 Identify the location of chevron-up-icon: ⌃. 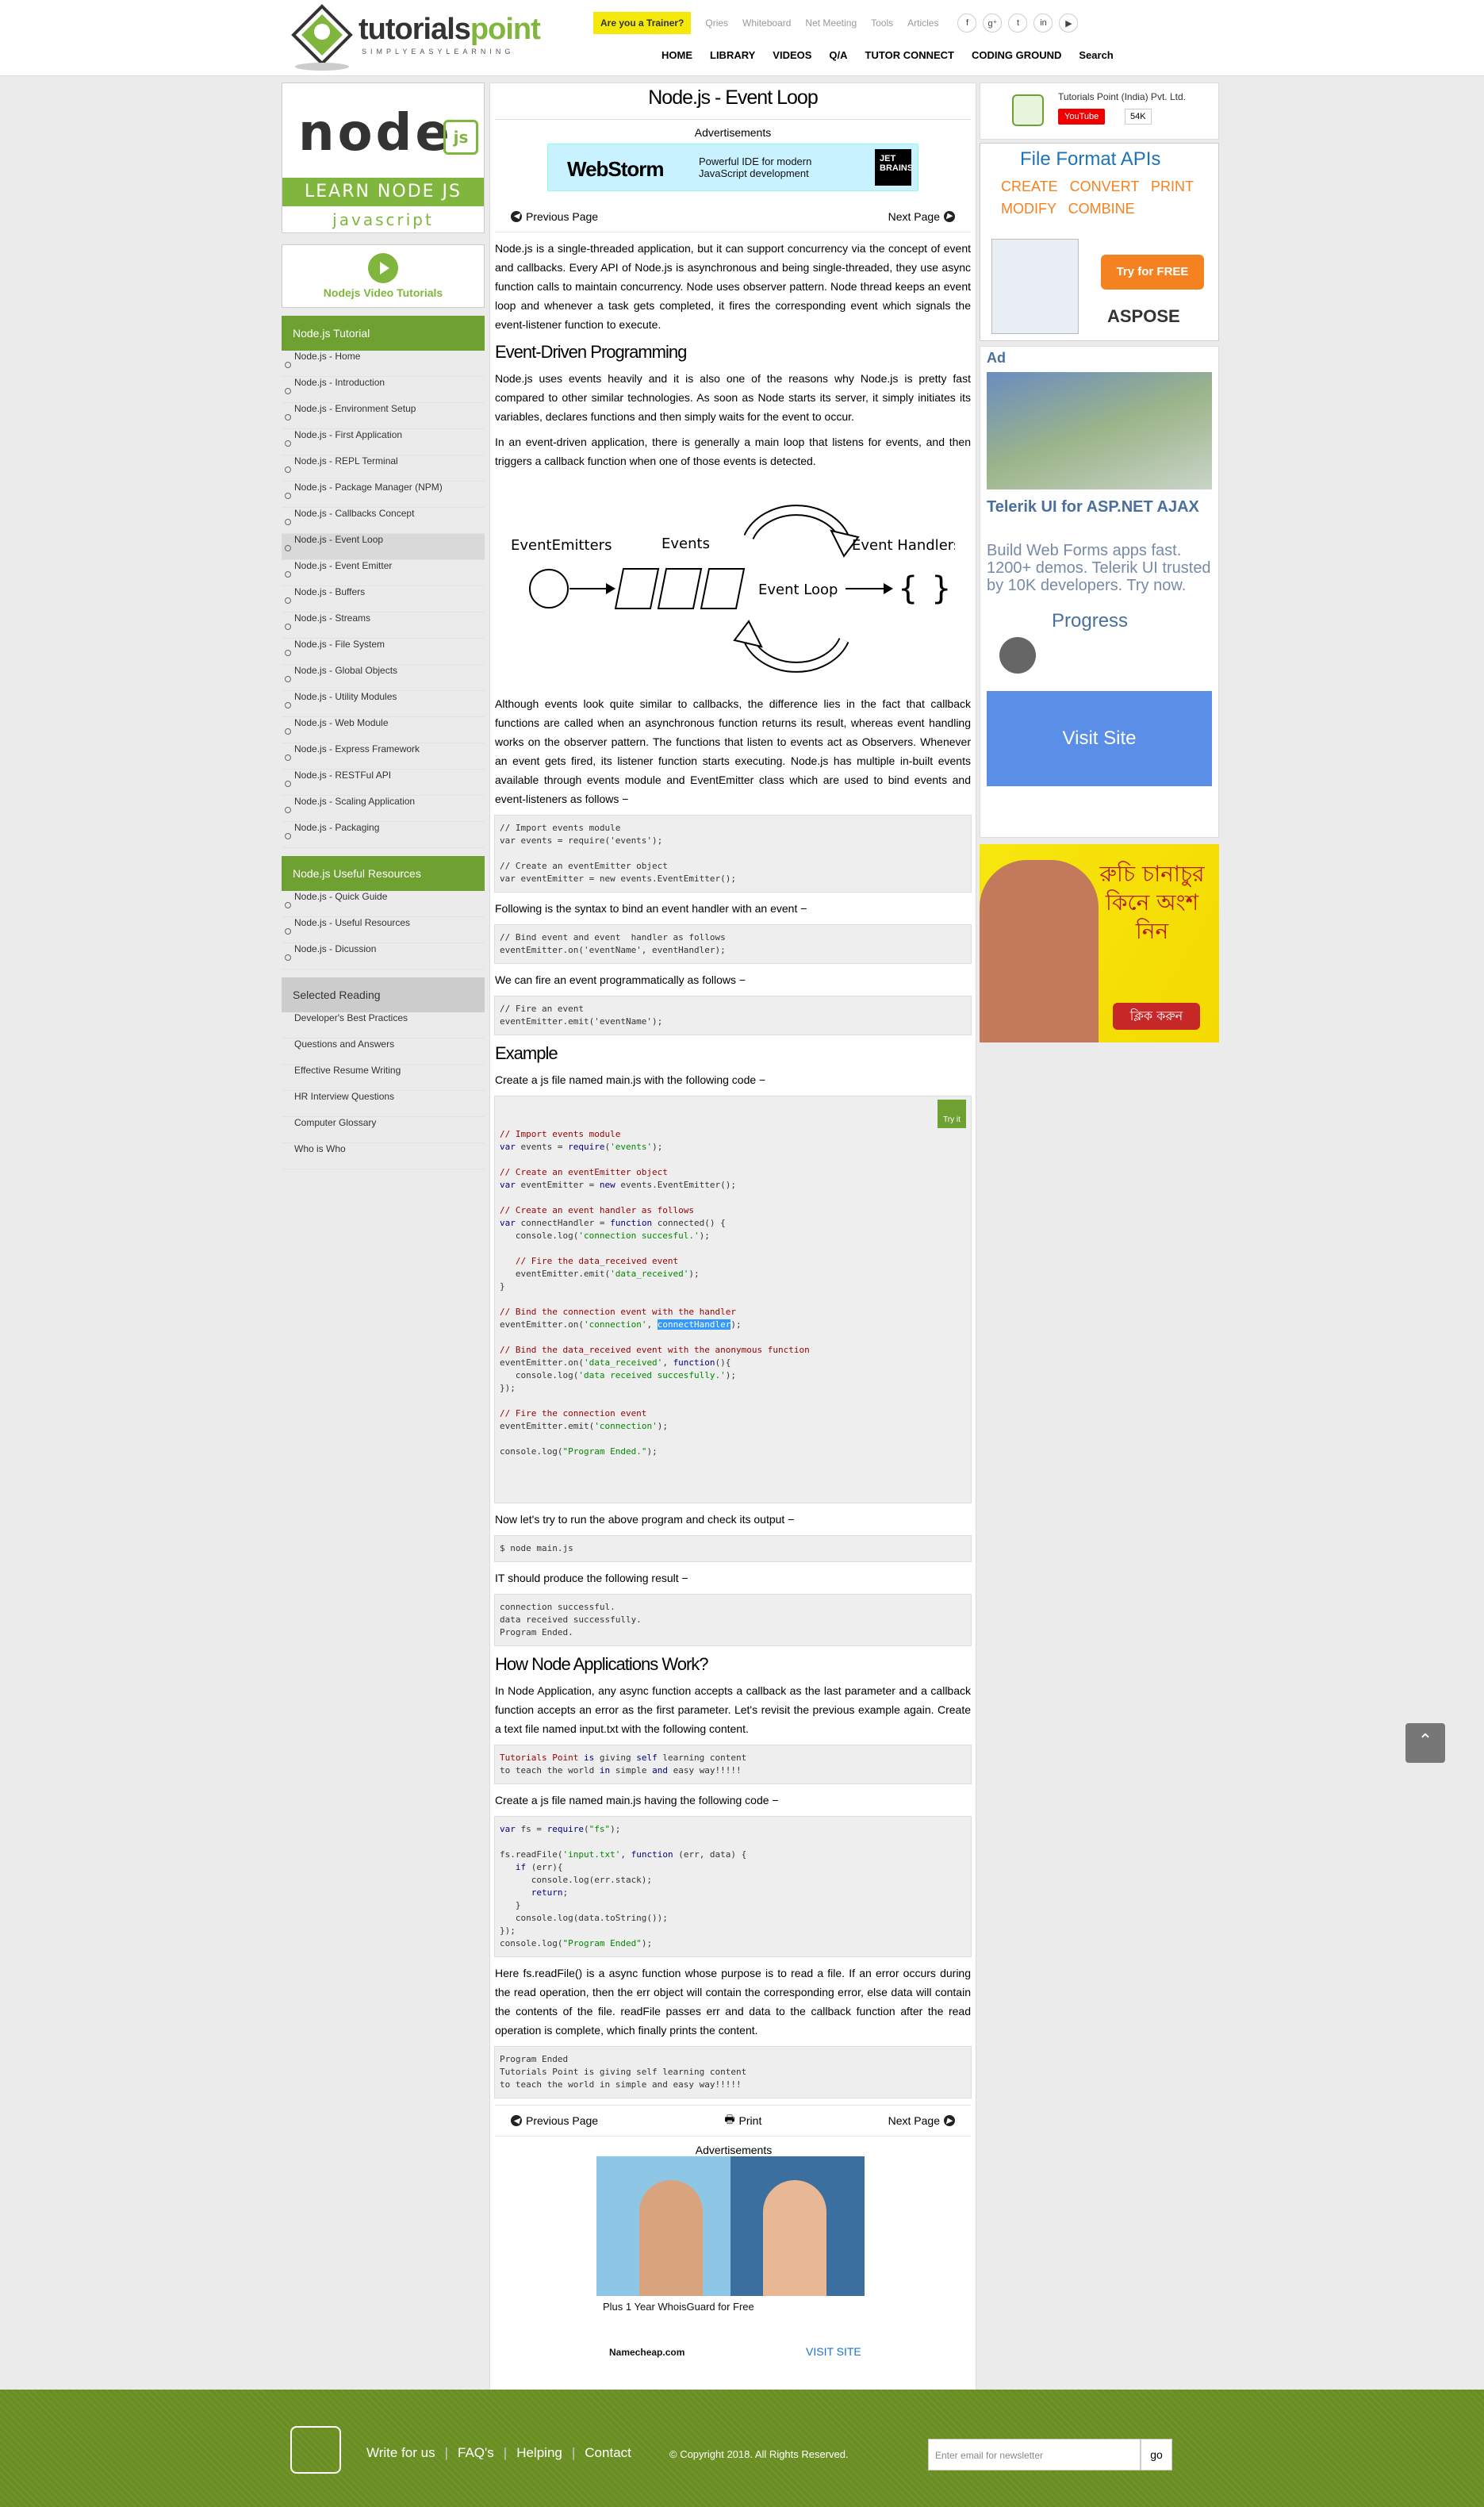
(1425, 1741).